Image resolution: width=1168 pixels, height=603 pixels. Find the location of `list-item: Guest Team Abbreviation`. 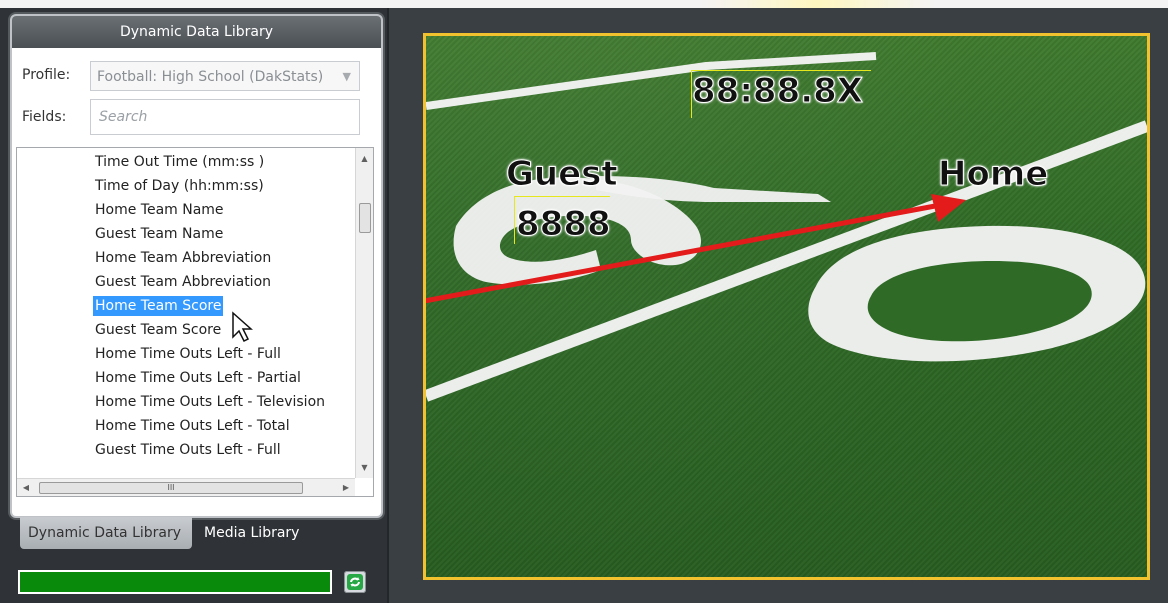

list-item: Guest Team Abbreviation is located at coordinates (183, 282).